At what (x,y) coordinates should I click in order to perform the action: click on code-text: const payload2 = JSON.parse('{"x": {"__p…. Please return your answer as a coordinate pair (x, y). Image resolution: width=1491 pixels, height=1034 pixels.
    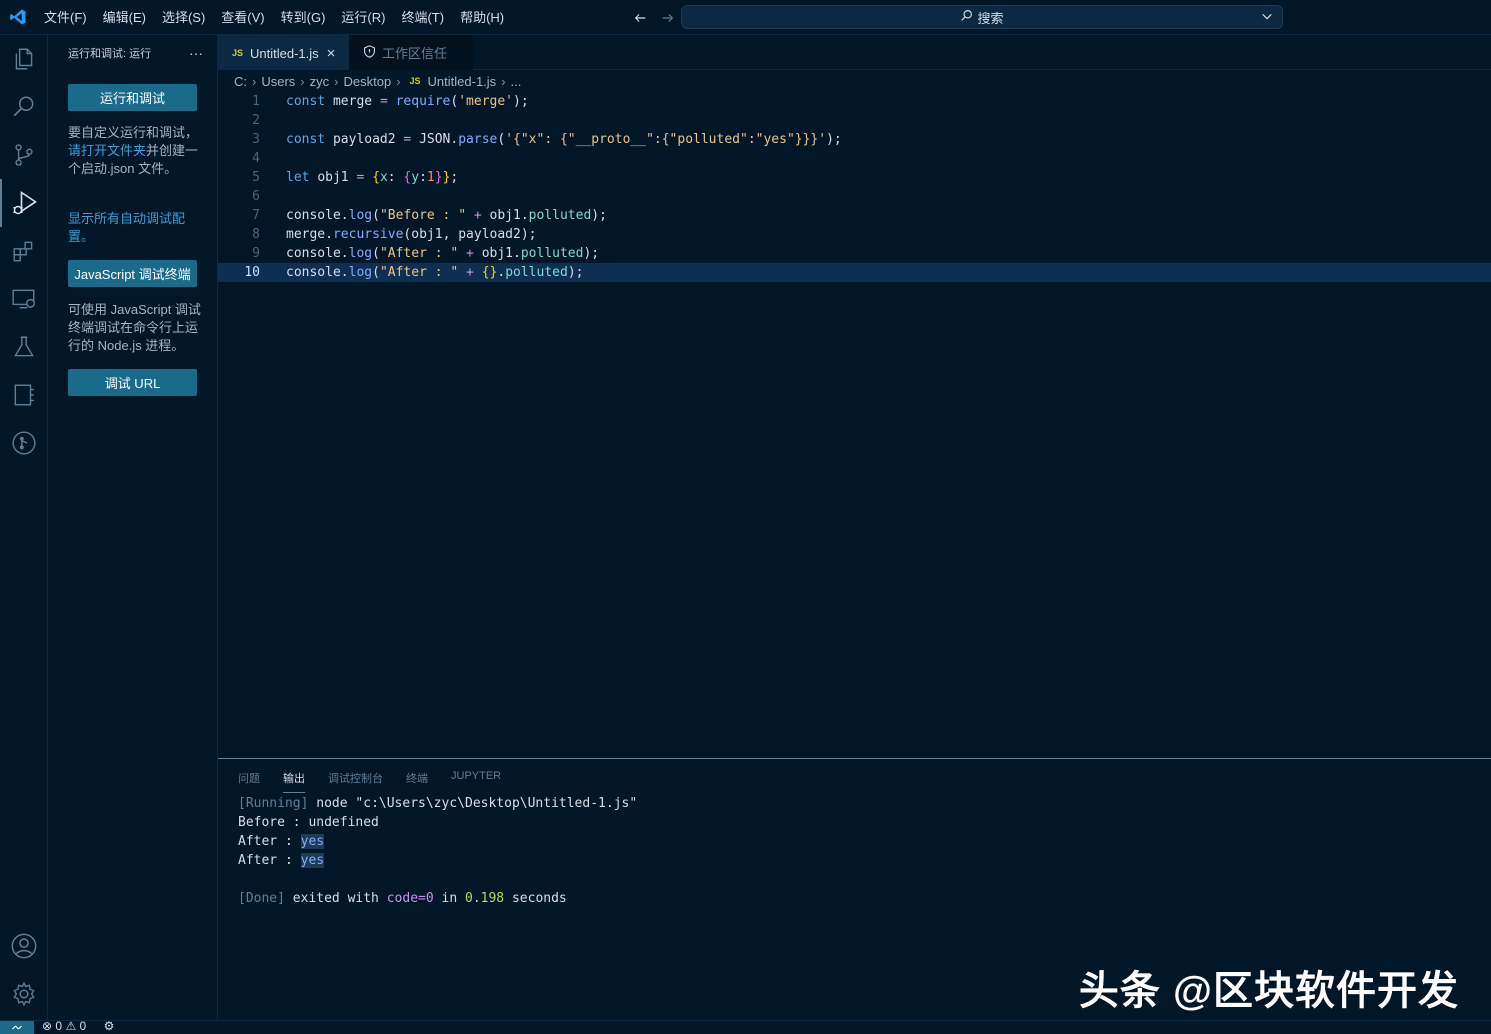
    Looking at the image, I should click on (564, 139).